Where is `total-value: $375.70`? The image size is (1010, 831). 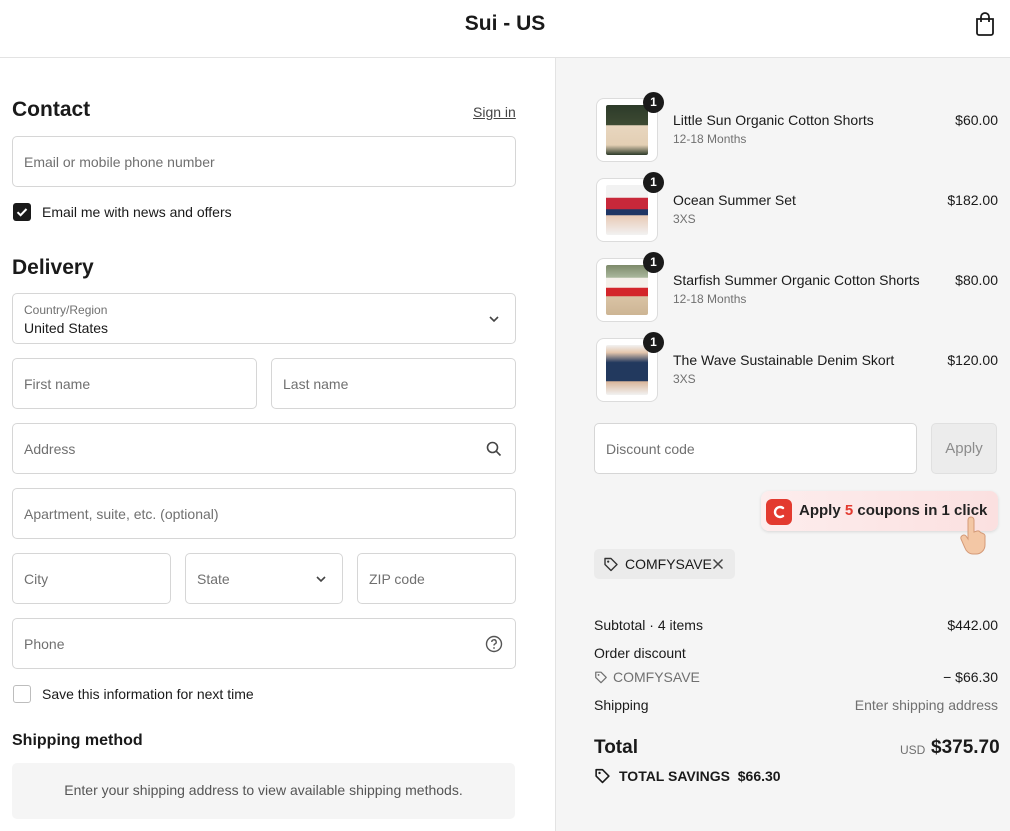 total-value: $375.70 is located at coordinates (965, 747).